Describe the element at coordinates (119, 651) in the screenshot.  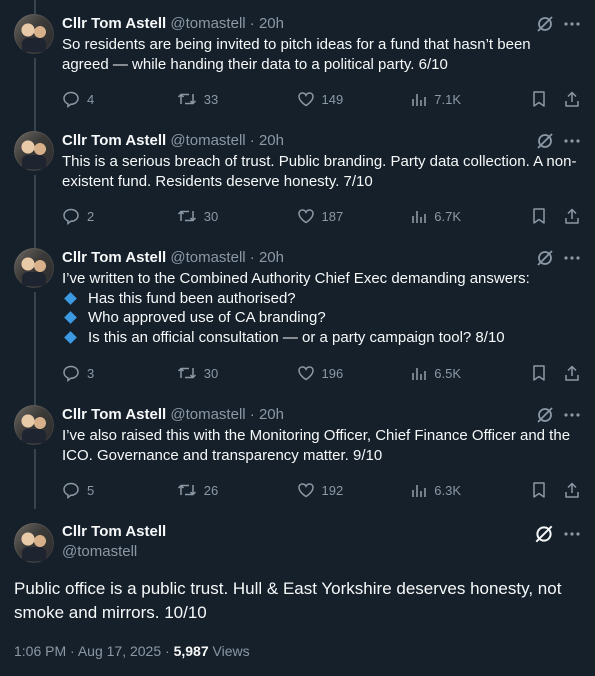
I see `tweet-date: Aug 17, 2025` at that location.